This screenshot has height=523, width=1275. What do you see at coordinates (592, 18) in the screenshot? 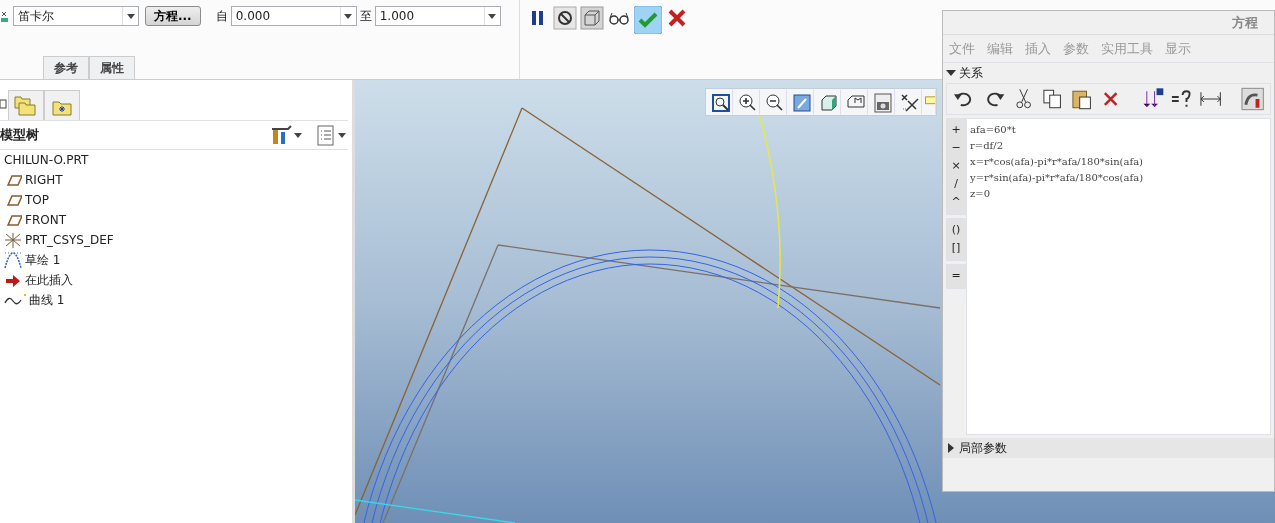
I see `box-icon` at bounding box center [592, 18].